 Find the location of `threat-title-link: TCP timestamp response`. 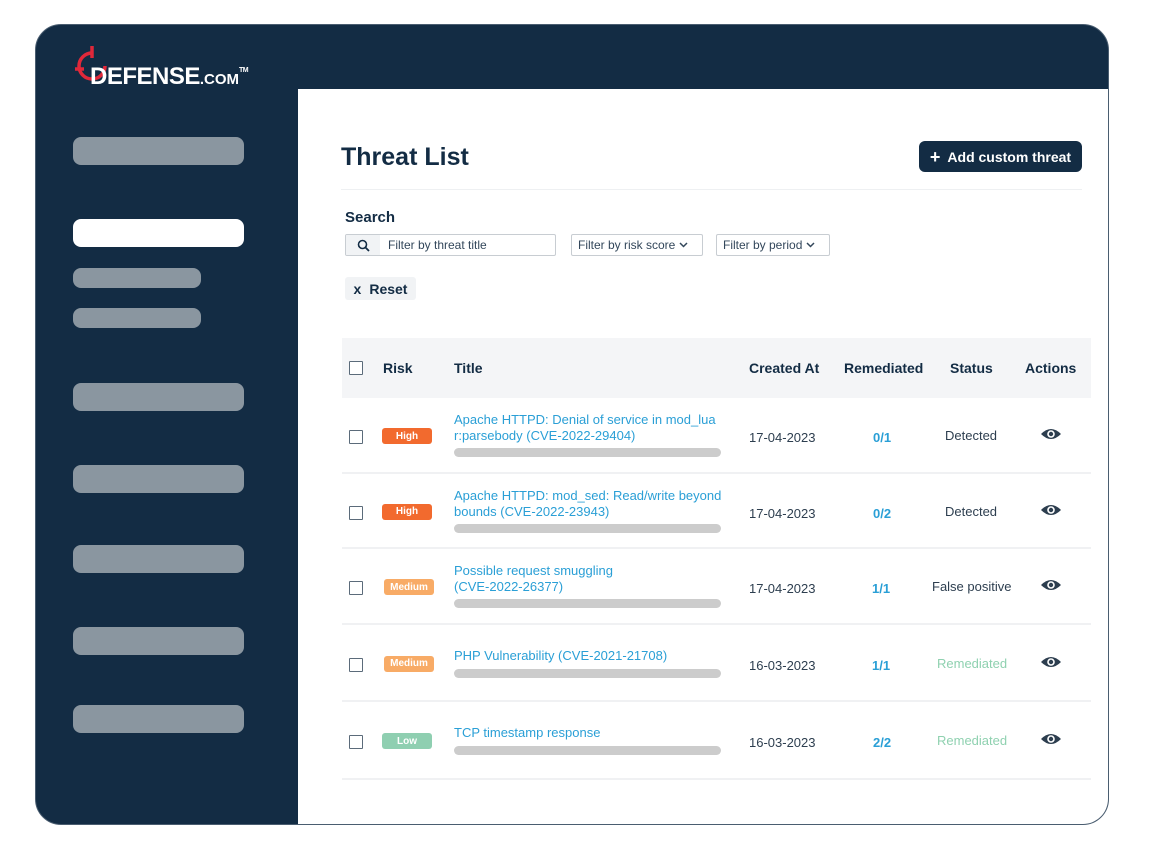

threat-title-link: TCP timestamp response is located at coordinates (599, 733).